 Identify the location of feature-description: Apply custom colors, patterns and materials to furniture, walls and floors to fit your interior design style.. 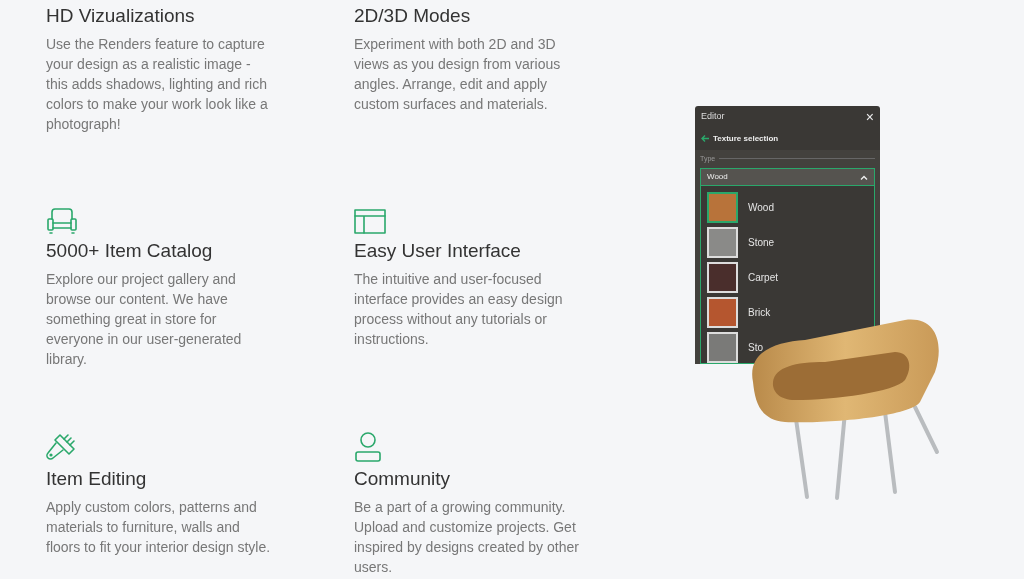
(159, 527).